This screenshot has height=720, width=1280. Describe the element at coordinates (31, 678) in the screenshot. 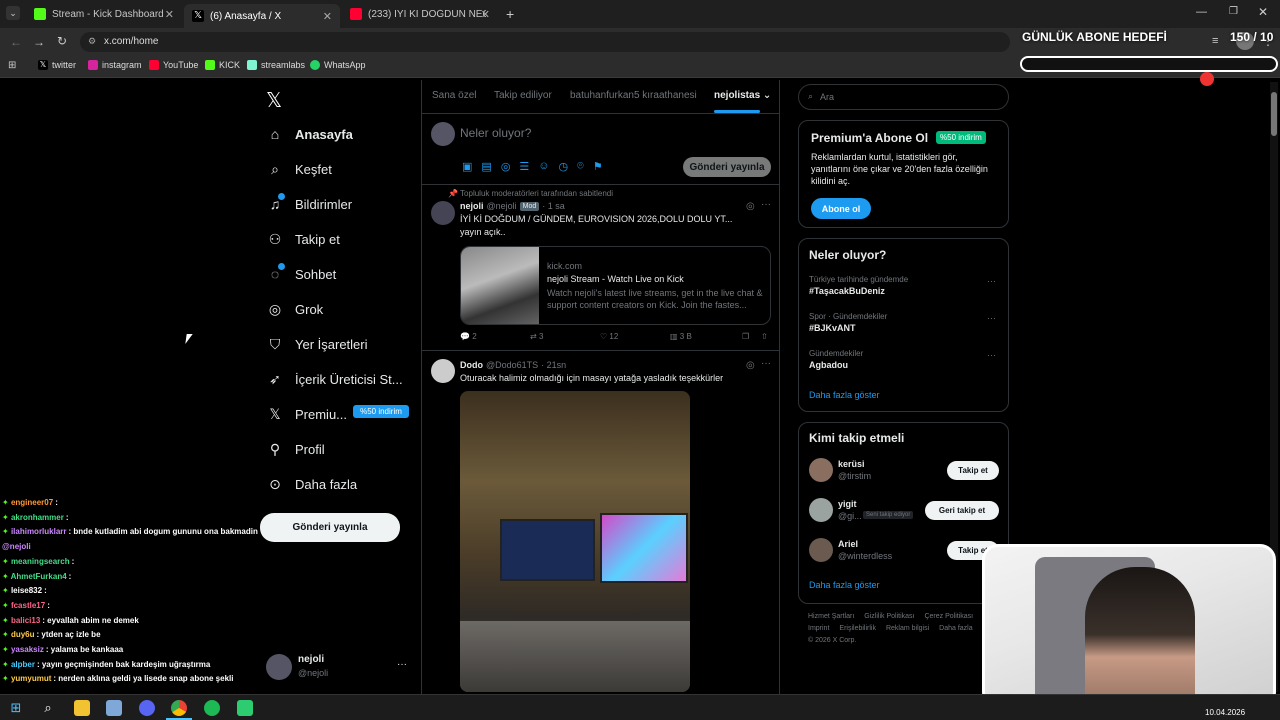

I see `chat-username: yumyumut` at that location.